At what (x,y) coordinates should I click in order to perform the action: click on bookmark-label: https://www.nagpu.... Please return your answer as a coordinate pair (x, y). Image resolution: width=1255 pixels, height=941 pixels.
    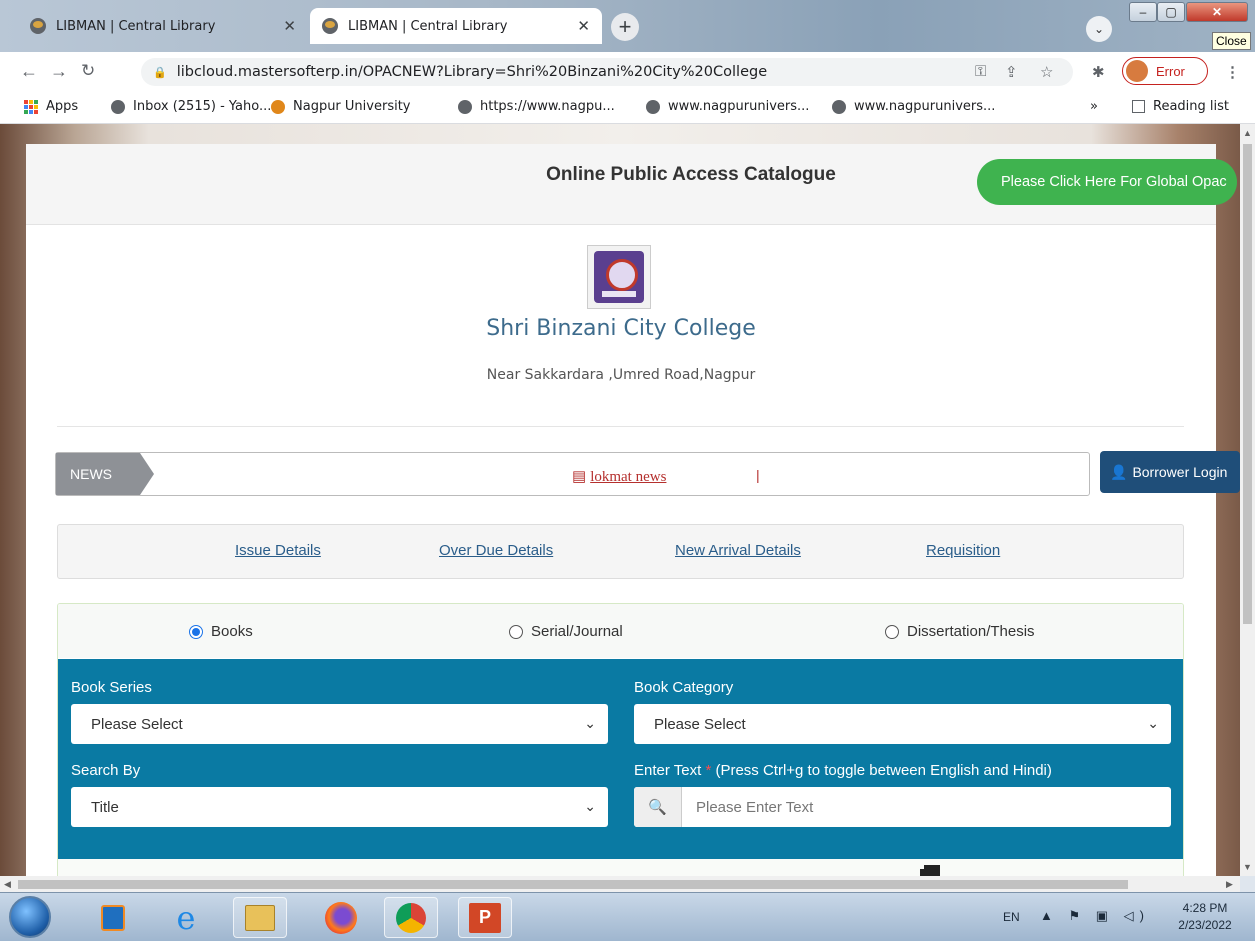
    Looking at the image, I should click on (547, 106).